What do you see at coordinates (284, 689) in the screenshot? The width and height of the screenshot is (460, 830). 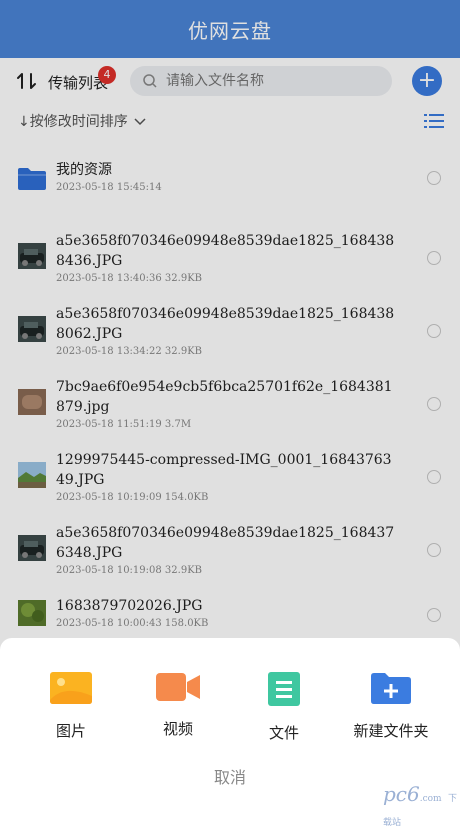 I see `document-icon` at bounding box center [284, 689].